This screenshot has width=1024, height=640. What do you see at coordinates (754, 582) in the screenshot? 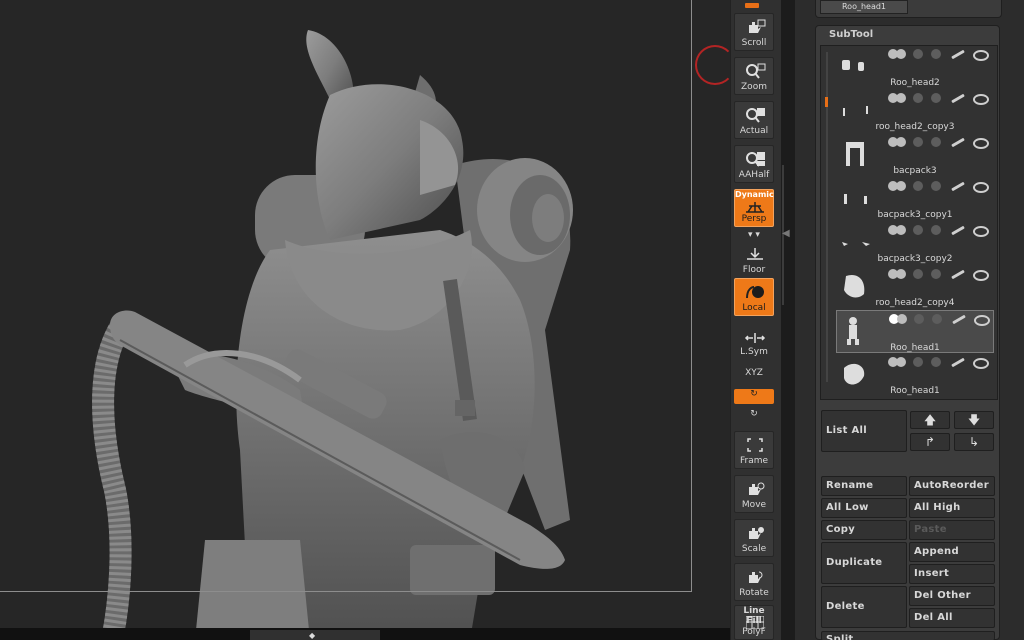
I see `rotate-button: Rotate` at bounding box center [754, 582].